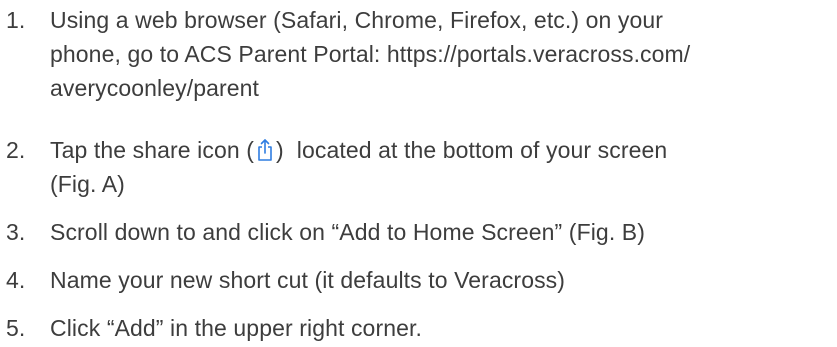 This screenshot has width=837, height=347. Describe the element at coordinates (152, 150) in the screenshot. I see `step-text-before-icon: Tap the share icon (` at that location.